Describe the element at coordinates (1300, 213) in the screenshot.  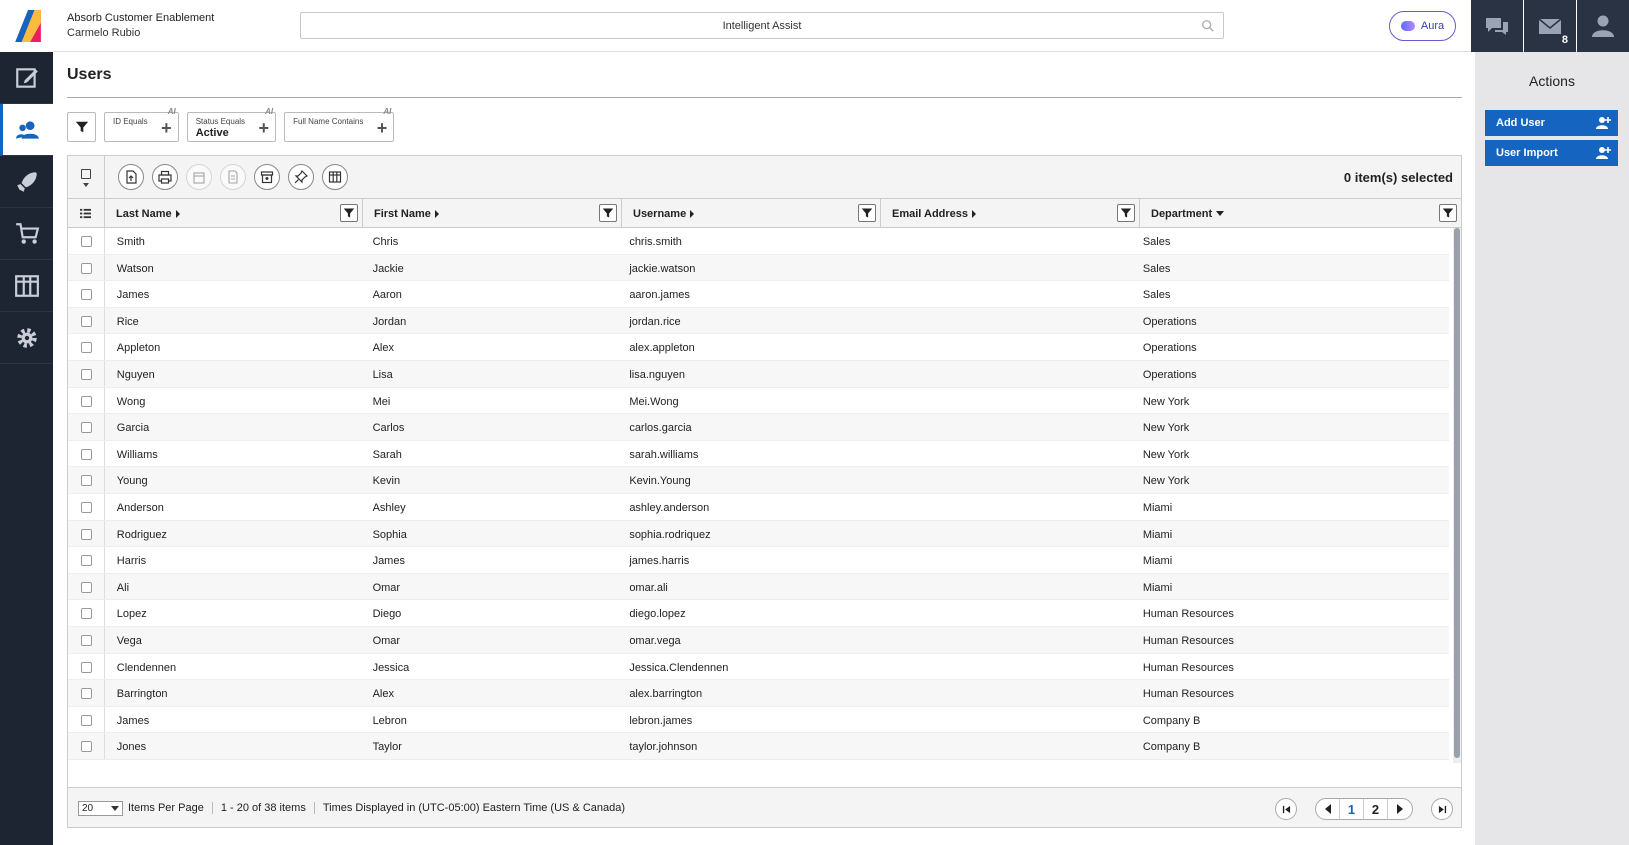
I see `column-header-department: Department` at that location.